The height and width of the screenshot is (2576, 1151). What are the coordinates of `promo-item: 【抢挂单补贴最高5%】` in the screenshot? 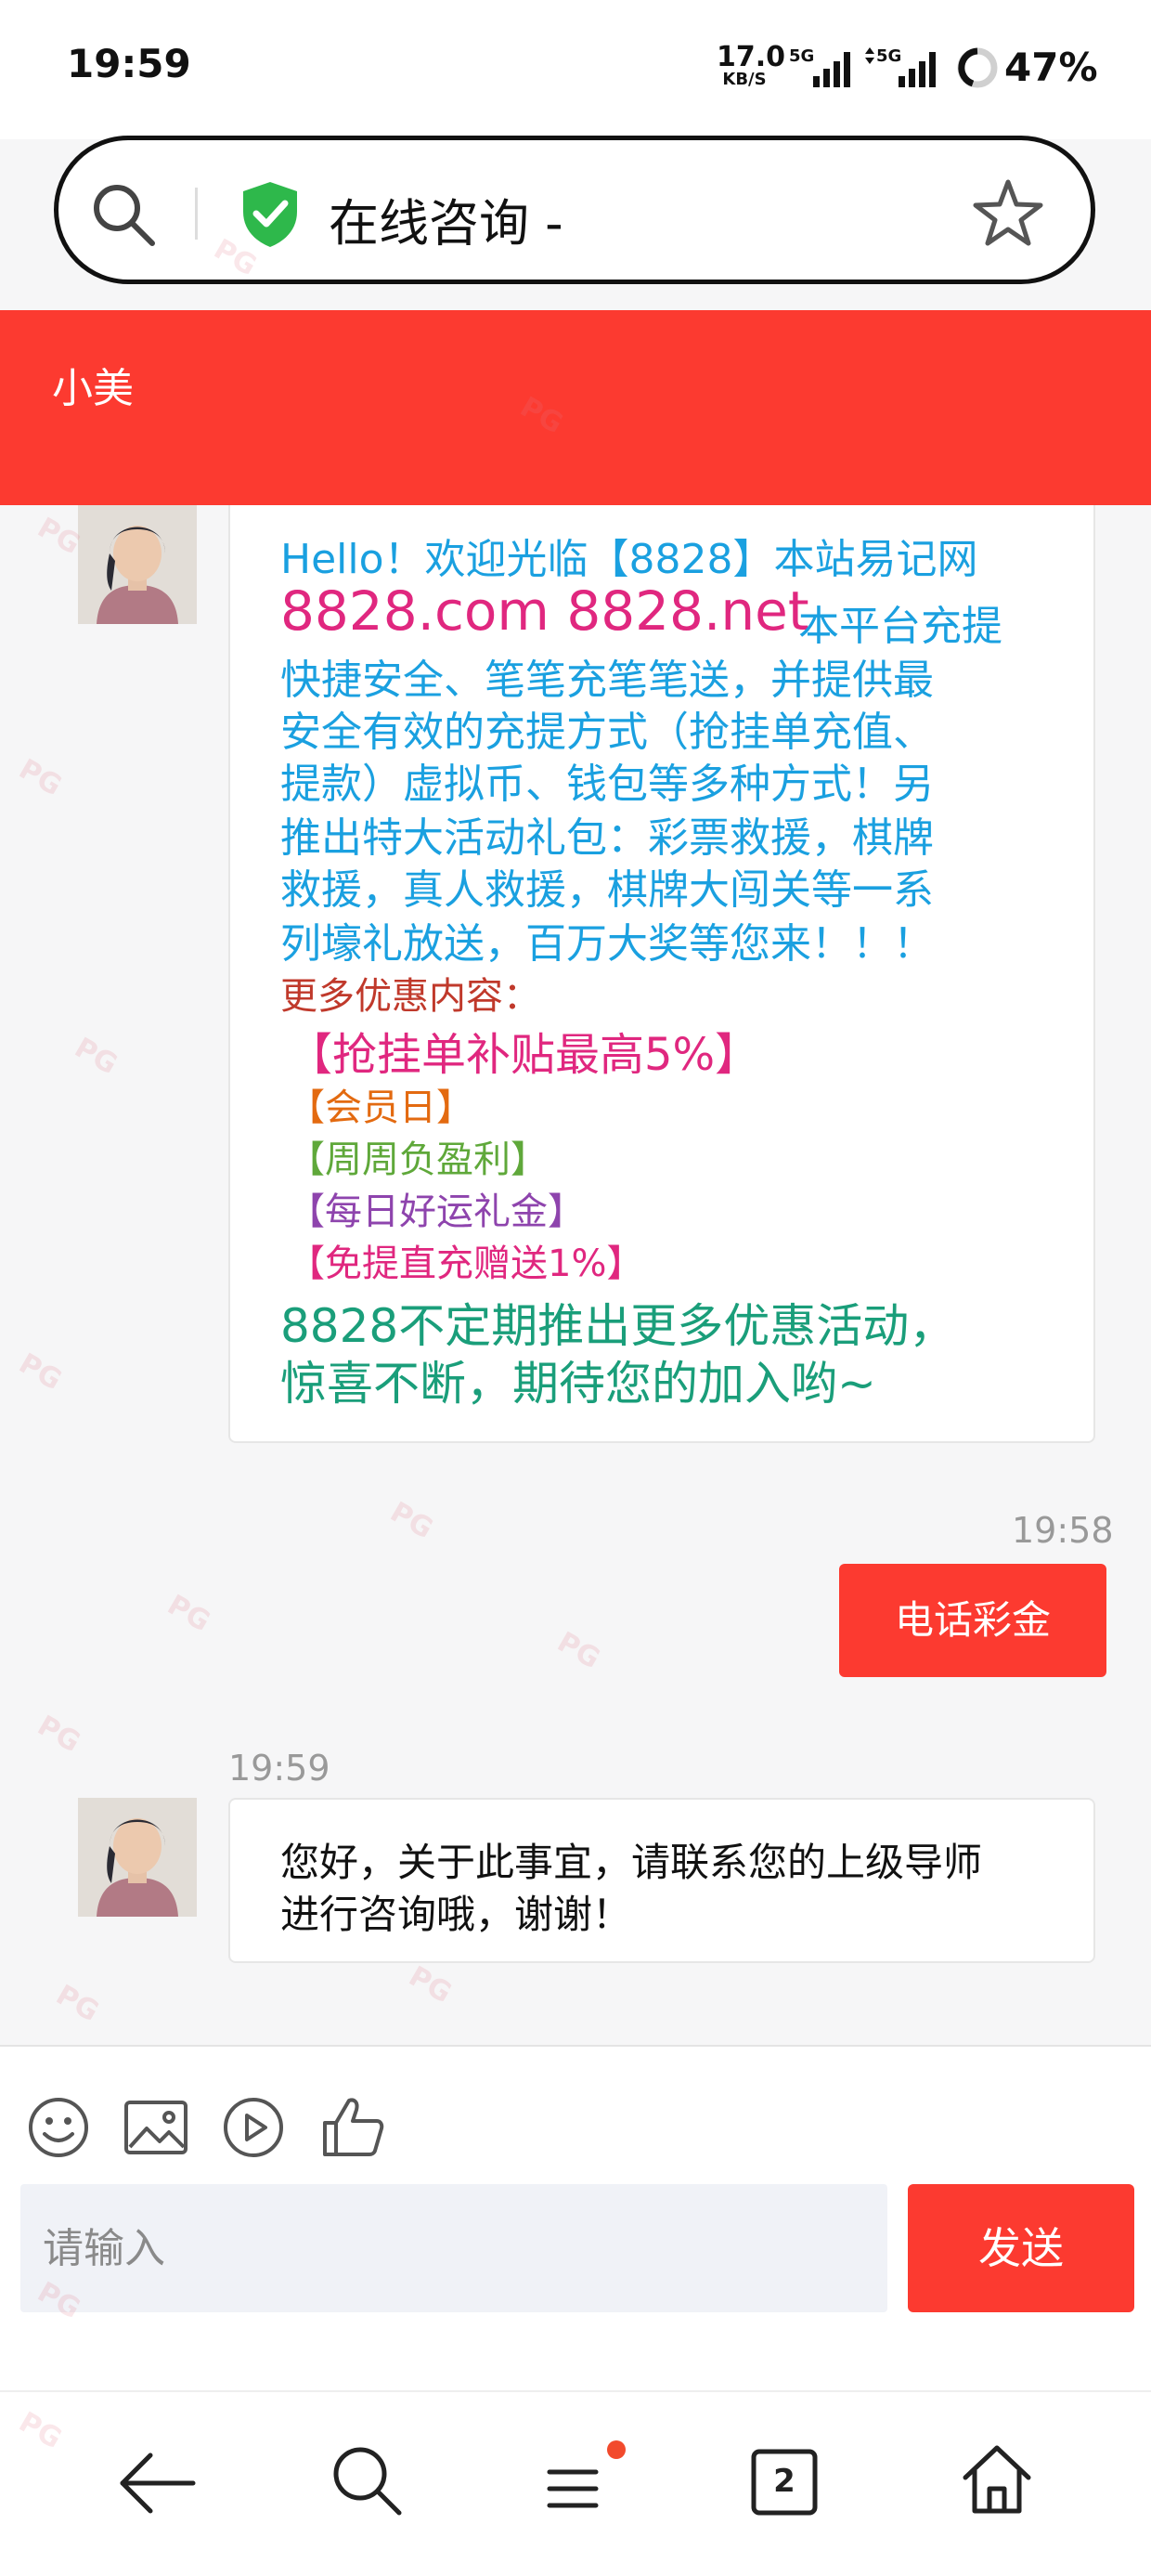 It's located at (524, 1055).